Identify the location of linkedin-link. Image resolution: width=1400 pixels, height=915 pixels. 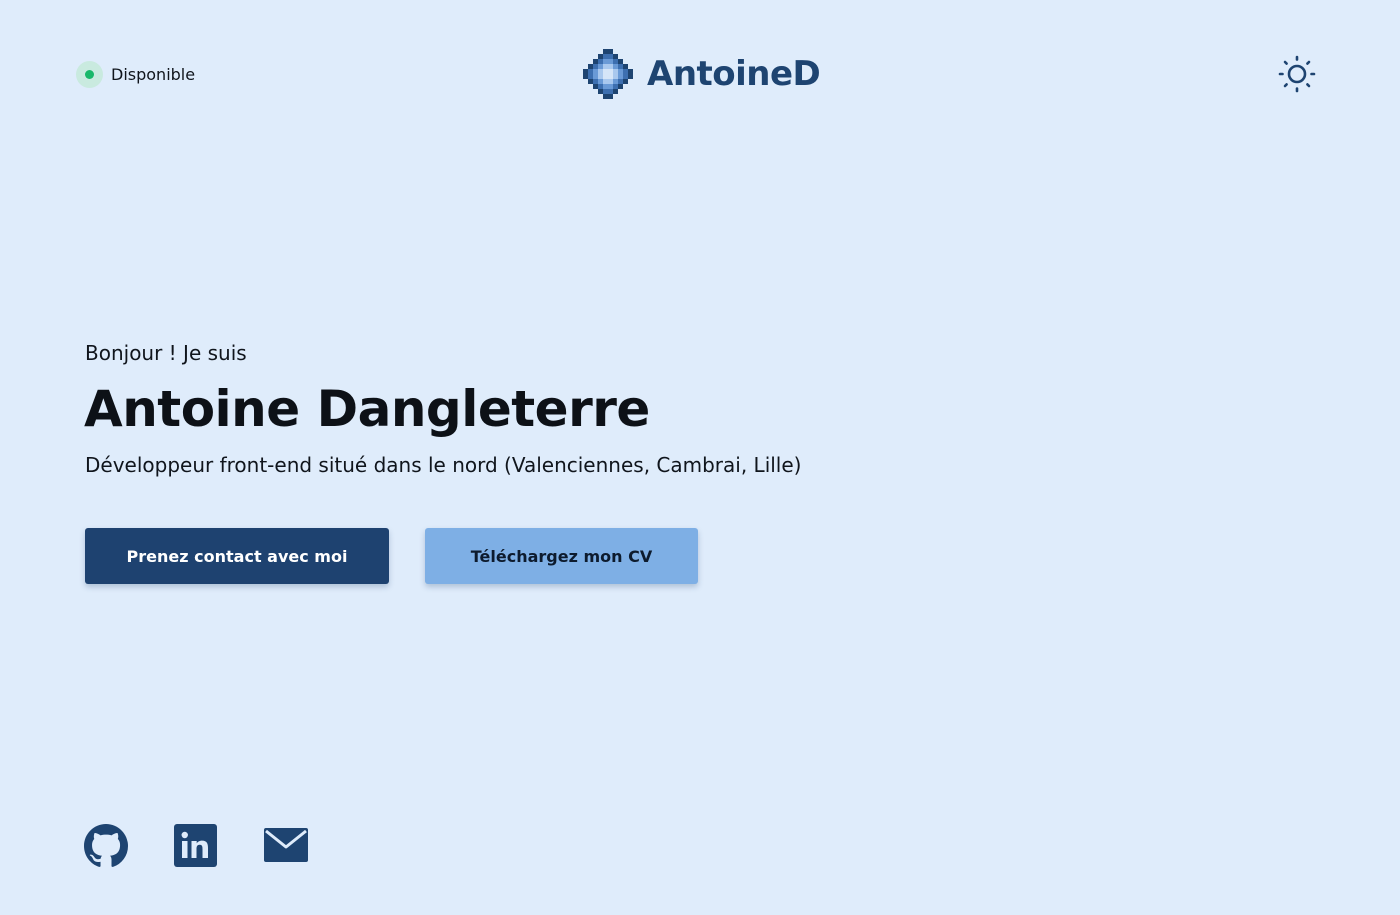
(195, 845).